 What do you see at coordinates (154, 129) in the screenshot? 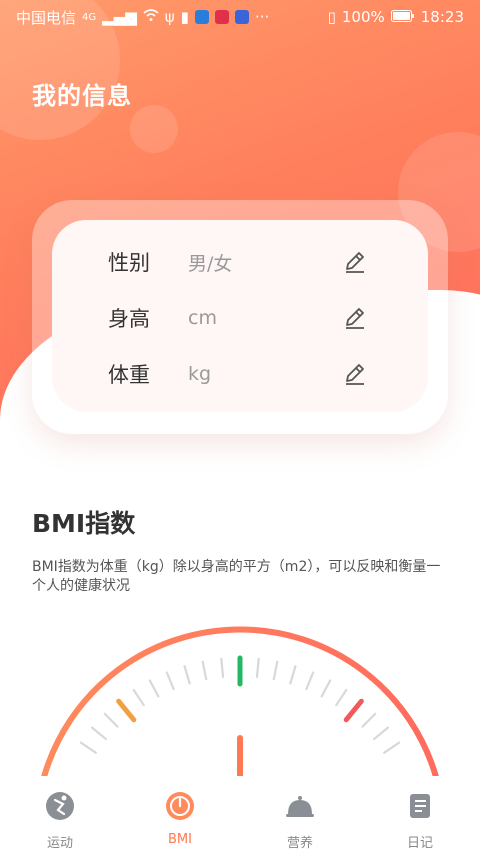
I see `decor-bubble` at bounding box center [154, 129].